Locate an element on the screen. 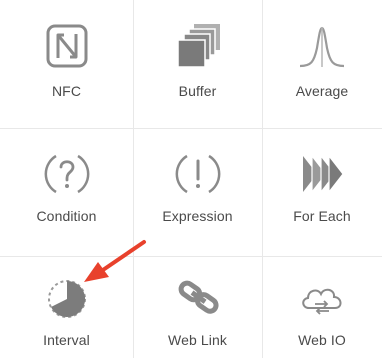  tile-expression: Expression is located at coordinates (197, 192).